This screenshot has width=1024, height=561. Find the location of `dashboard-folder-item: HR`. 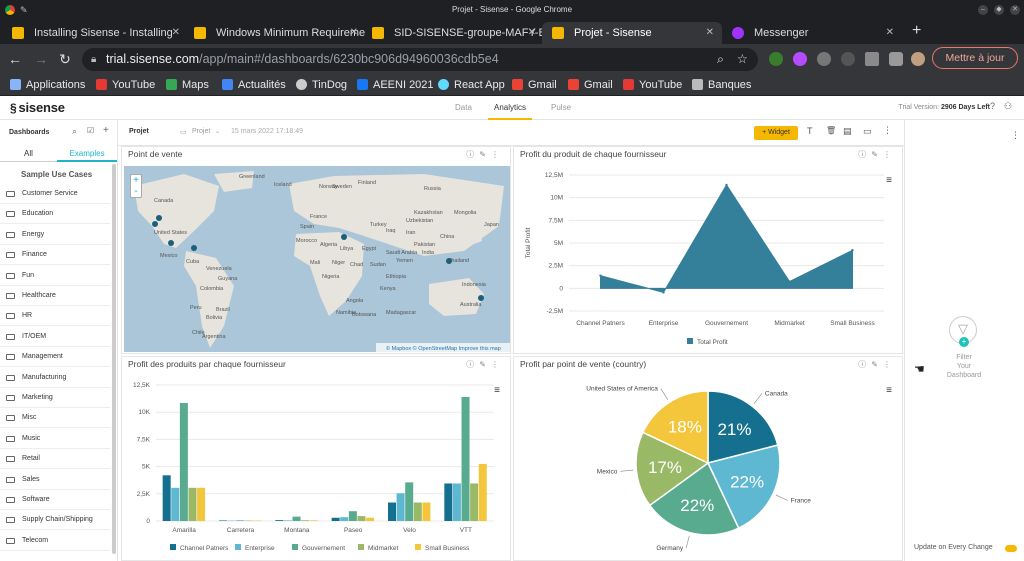

dashboard-folder-item: HR is located at coordinates (55, 316).